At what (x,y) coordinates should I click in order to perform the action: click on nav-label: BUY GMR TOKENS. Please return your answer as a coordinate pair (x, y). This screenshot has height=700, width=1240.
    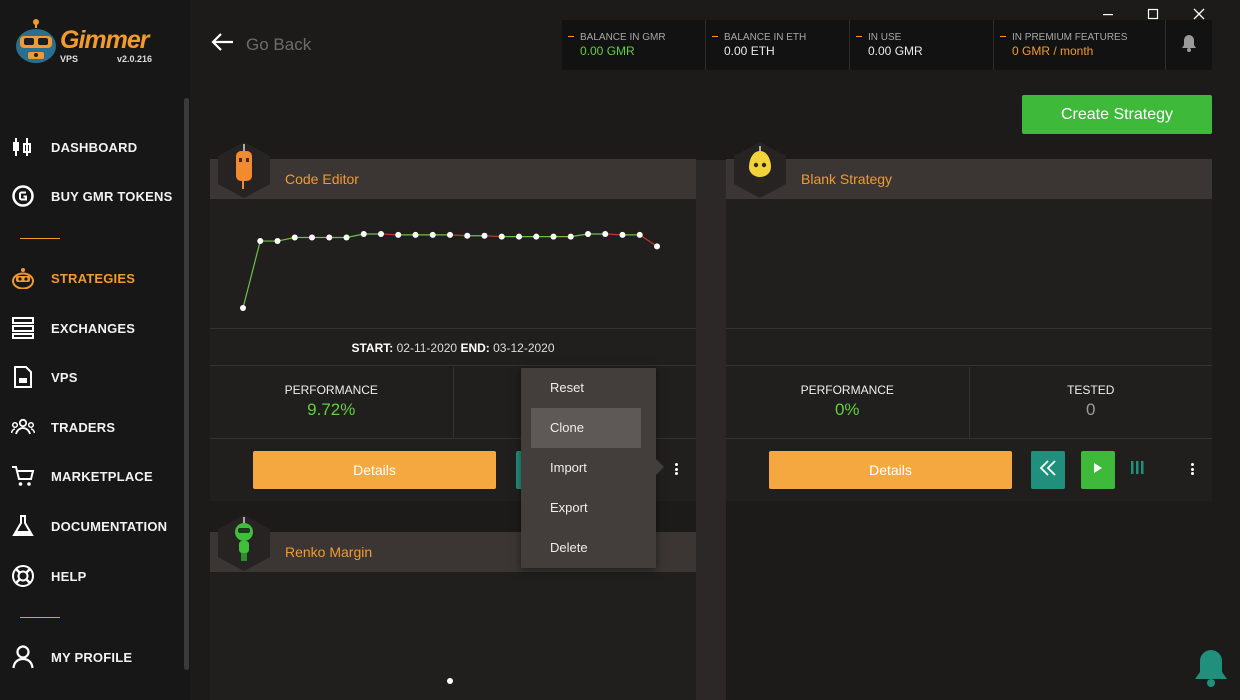
    Looking at the image, I should click on (112, 196).